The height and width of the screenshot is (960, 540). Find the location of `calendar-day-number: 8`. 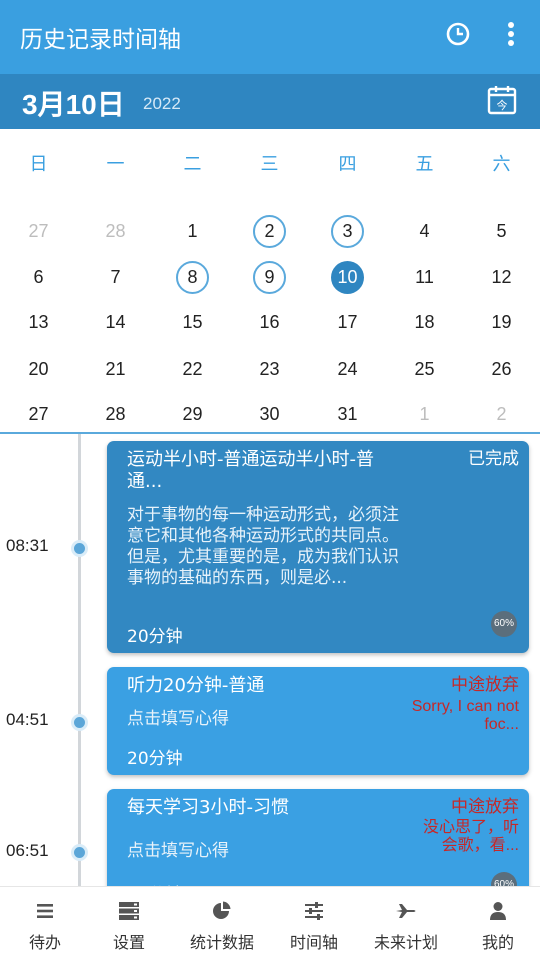

calendar-day-number: 8 is located at coordinates (192, 277).